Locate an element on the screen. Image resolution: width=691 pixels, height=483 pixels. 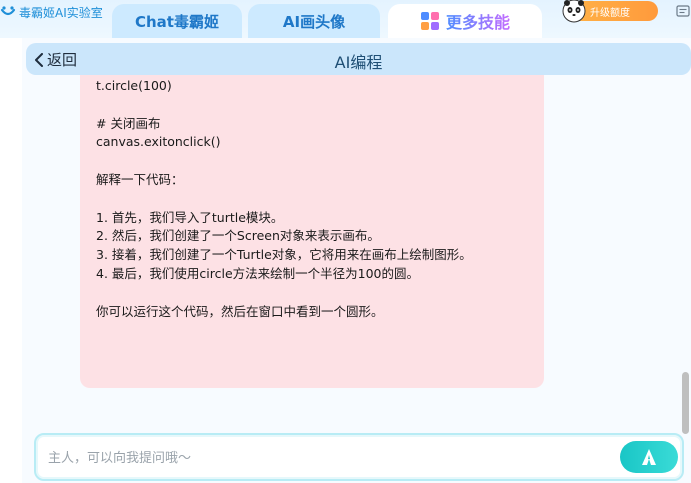
brand-name: 毒霸姬AI实验室 is located at coordinates (61, 12).